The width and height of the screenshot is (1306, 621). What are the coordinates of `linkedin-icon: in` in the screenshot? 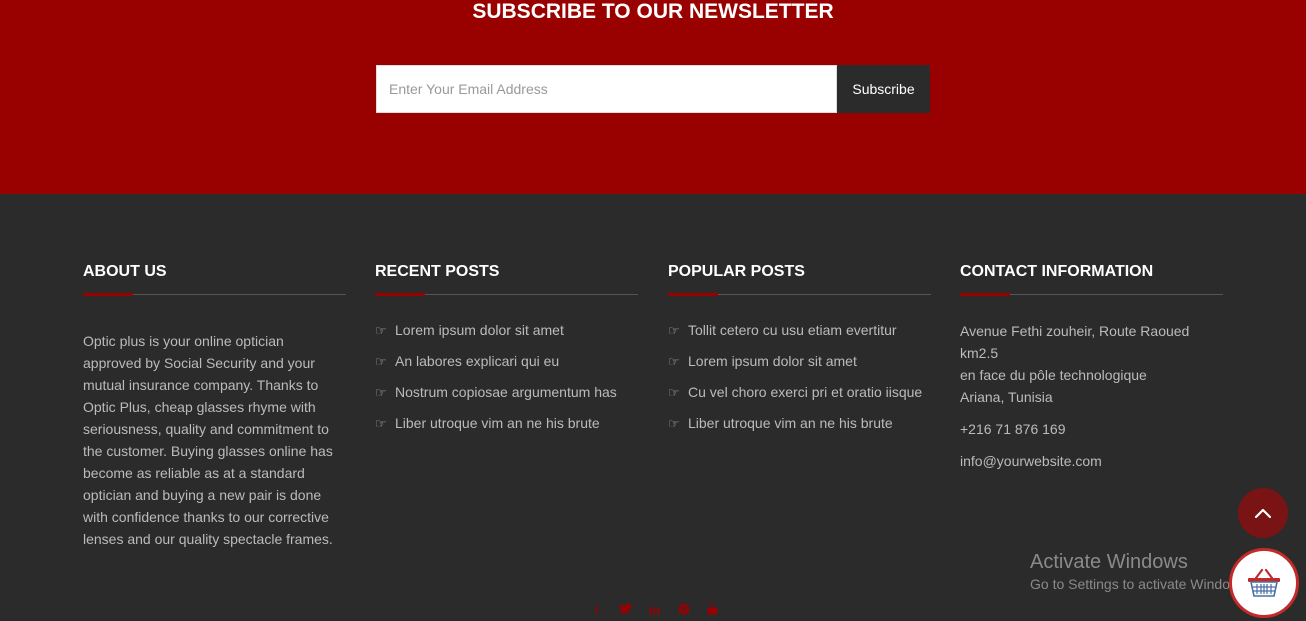 It's located at (654, 610).